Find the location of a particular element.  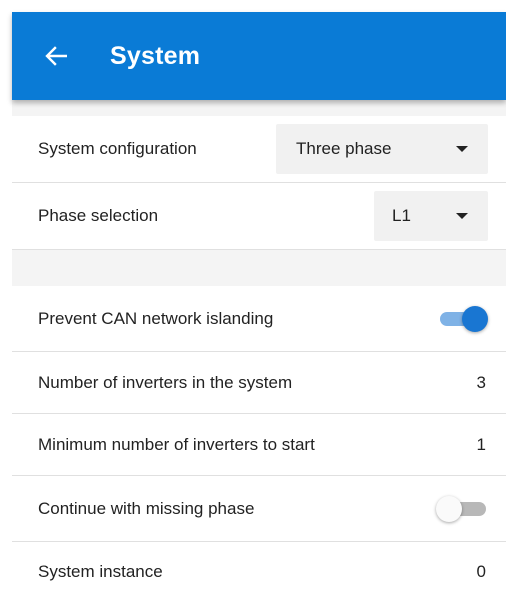

phase-selection-dropdown: L1 is located at coordinates (431, 216).